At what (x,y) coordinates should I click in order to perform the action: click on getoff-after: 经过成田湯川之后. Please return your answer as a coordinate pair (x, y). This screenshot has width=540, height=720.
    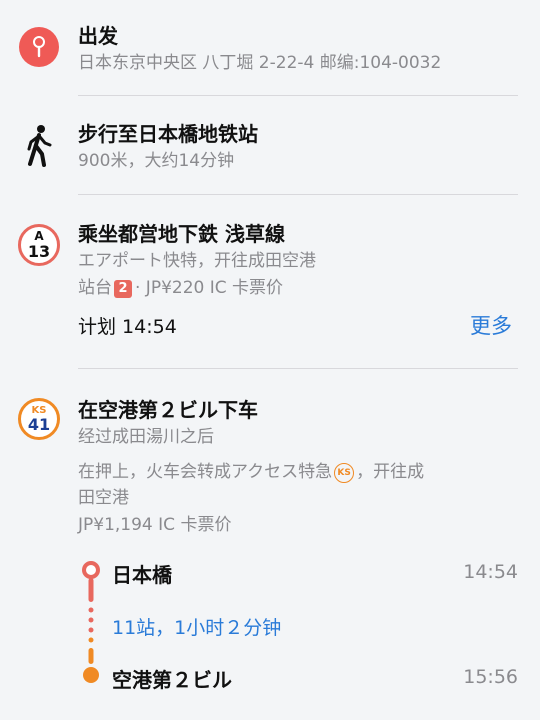
    Looking at the image, I should click on (146, 437).